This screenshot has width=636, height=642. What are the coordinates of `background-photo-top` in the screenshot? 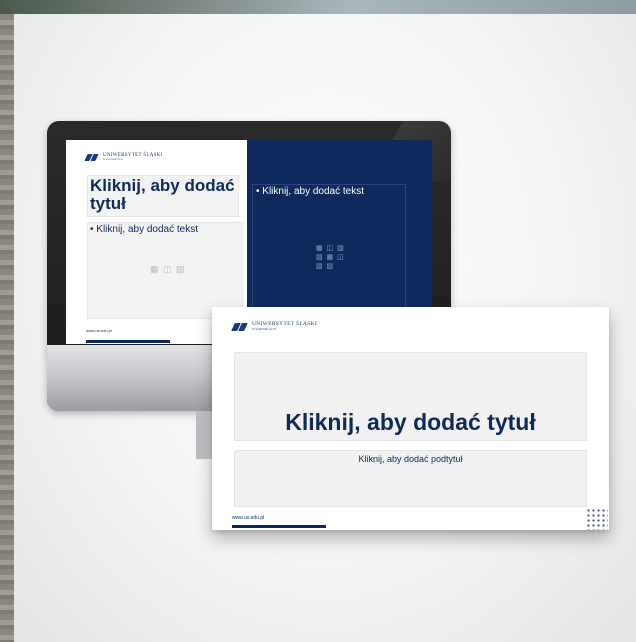 It's located at (318, 7).